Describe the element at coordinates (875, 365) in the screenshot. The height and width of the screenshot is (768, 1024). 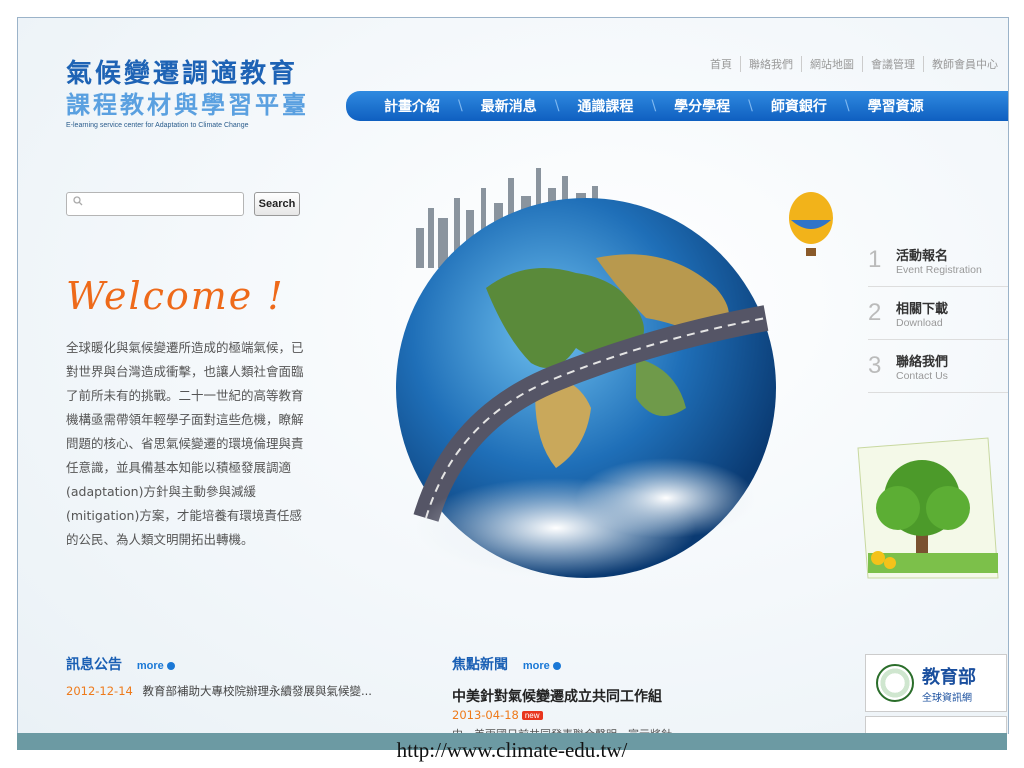
I see `quick-menu-number: 3` at that location.